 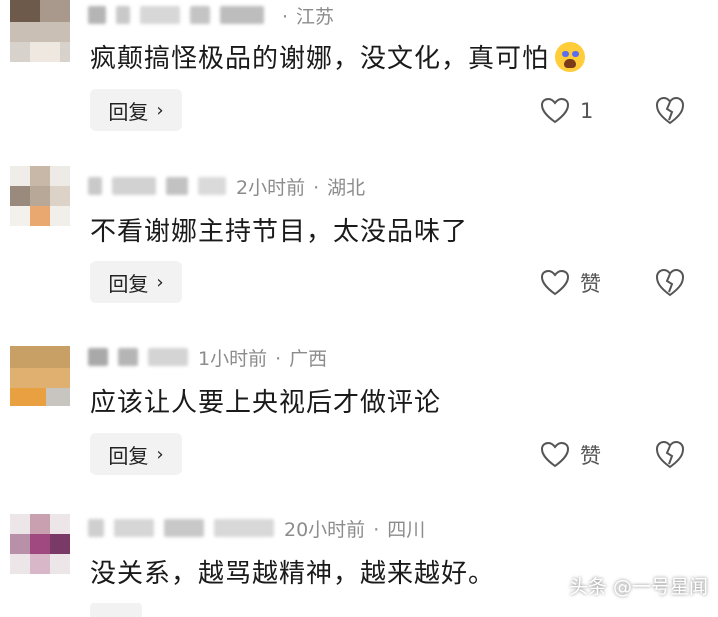 I want to click on watermark: 头条 @一号星闻, so click(x=638, y=587).